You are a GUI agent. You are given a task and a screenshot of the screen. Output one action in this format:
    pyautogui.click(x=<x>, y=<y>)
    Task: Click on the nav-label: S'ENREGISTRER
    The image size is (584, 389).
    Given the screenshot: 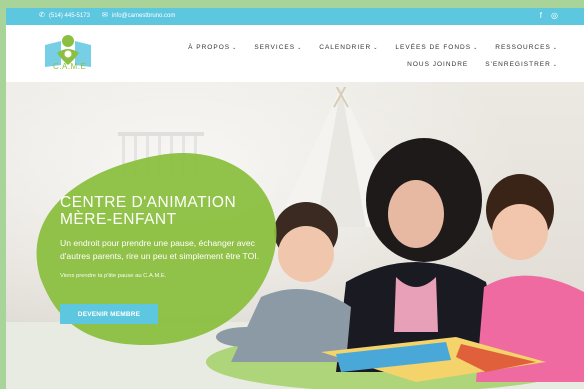 What is the action you would take?
    pyautogui.click(x=518, y=64)
    